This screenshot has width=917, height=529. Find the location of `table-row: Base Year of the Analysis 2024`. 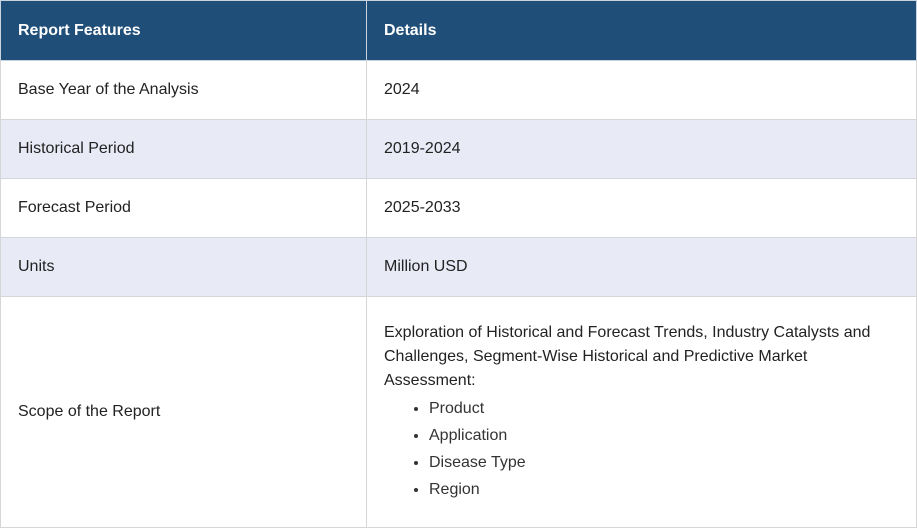

table-row: Base Year of the Analysis 2024 is located at coordinates (458, 90).